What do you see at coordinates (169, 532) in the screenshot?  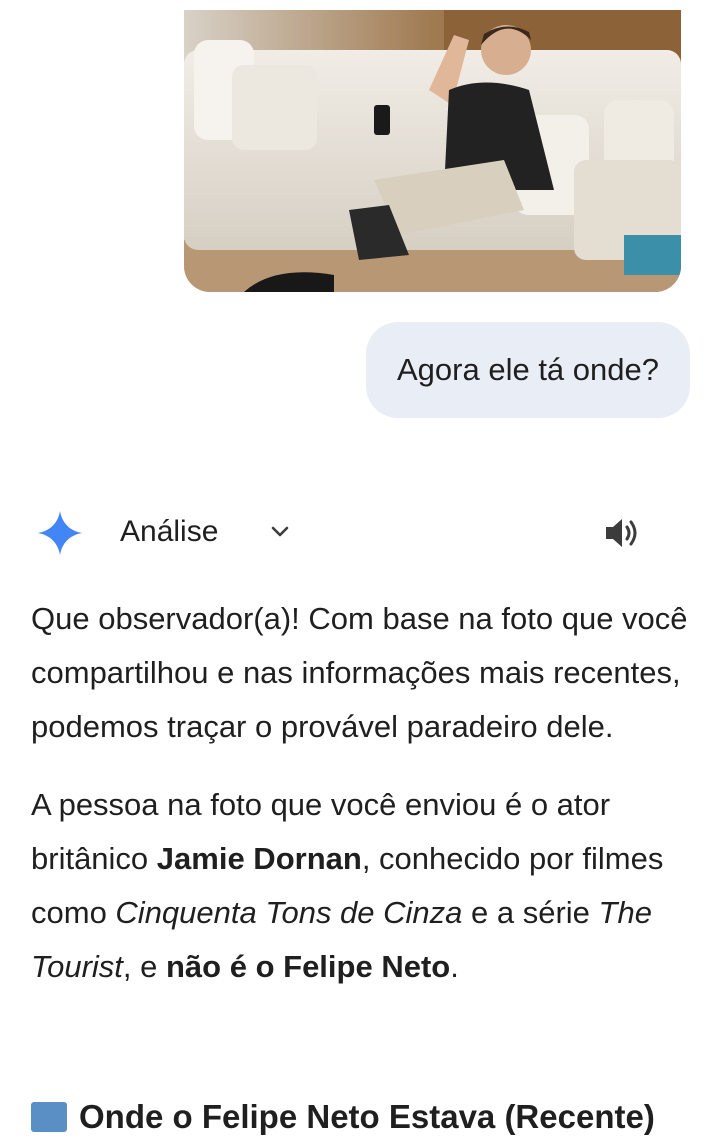 I see `mode-label: Análise` at bounding box center [169, 532].